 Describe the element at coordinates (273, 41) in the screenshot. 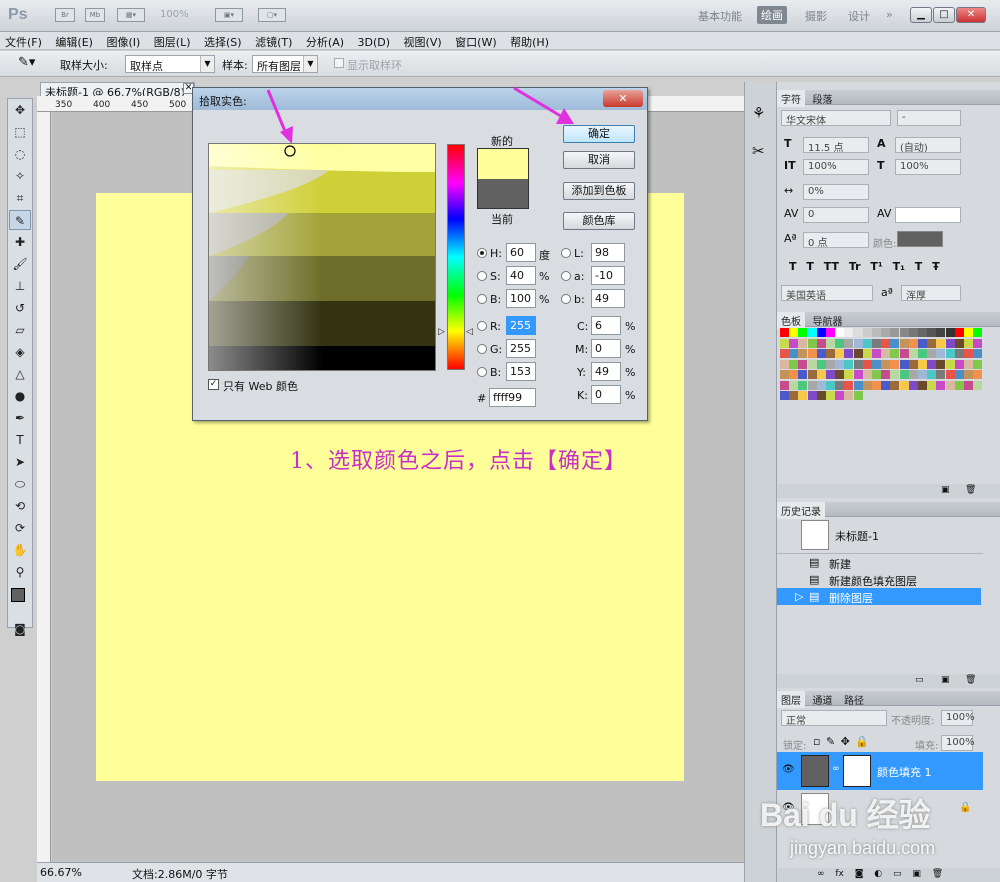

I see `menu-filter: 滤镜(T)` at that location.